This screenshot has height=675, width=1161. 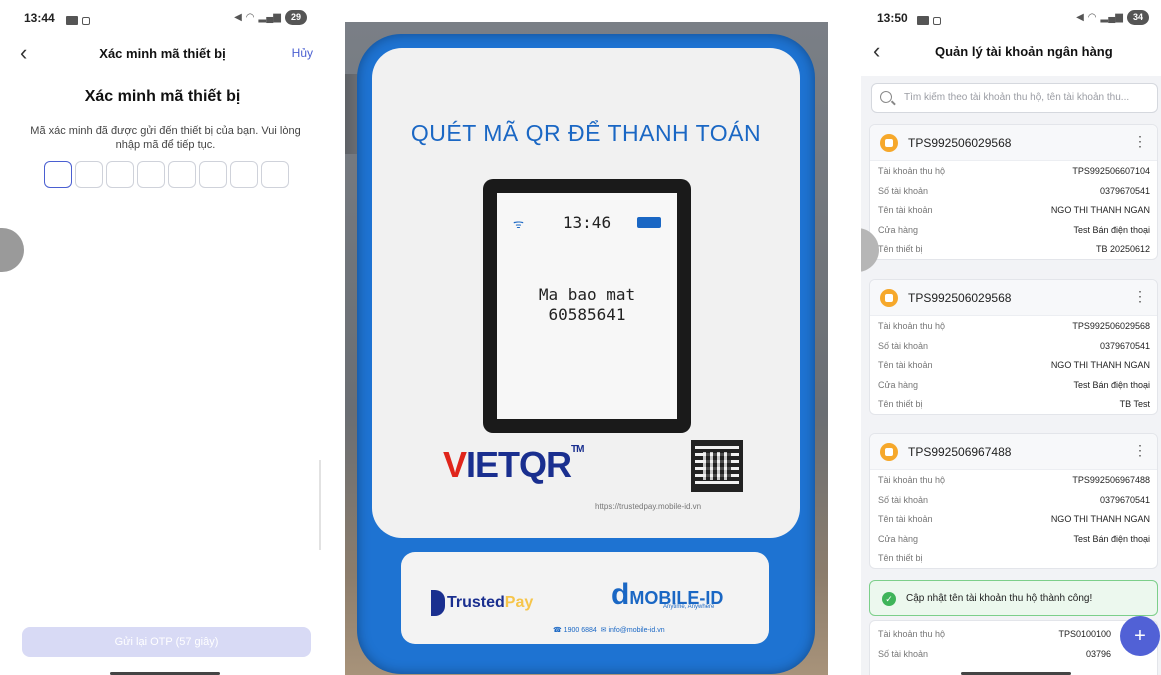 What do you see at coordinates (519, 464) in the screenshot?
I see `vietqr-rest: IETQR` at bounding box center [519, 464].